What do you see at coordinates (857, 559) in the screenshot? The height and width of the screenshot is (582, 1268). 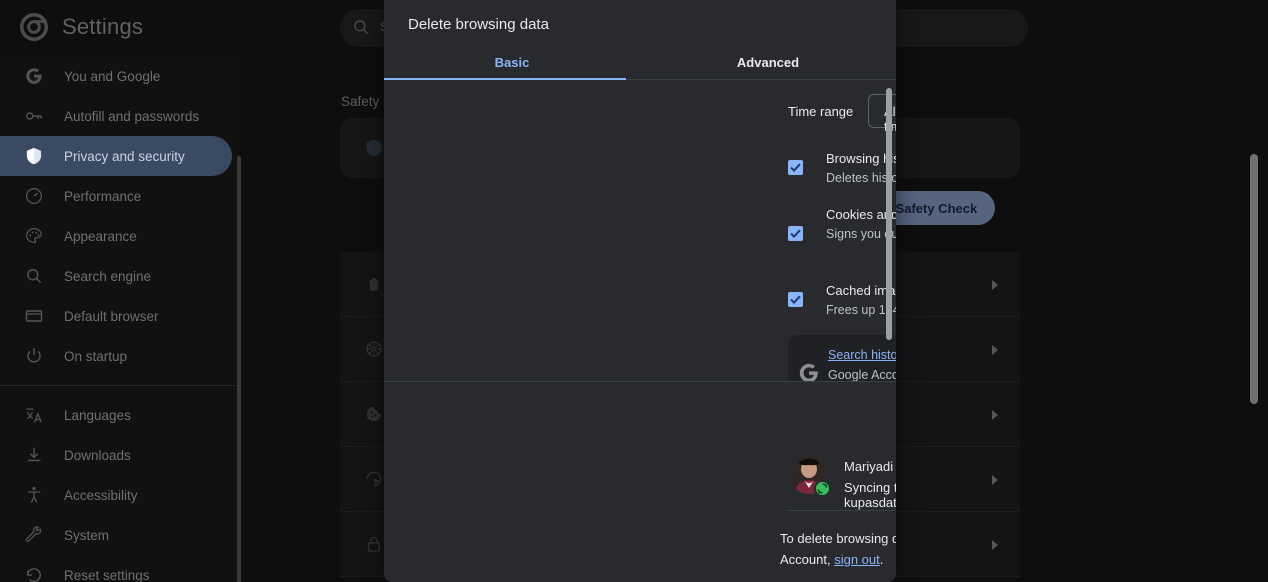 I see `sign-out-link: sign out` at bounding box center [857, 559].